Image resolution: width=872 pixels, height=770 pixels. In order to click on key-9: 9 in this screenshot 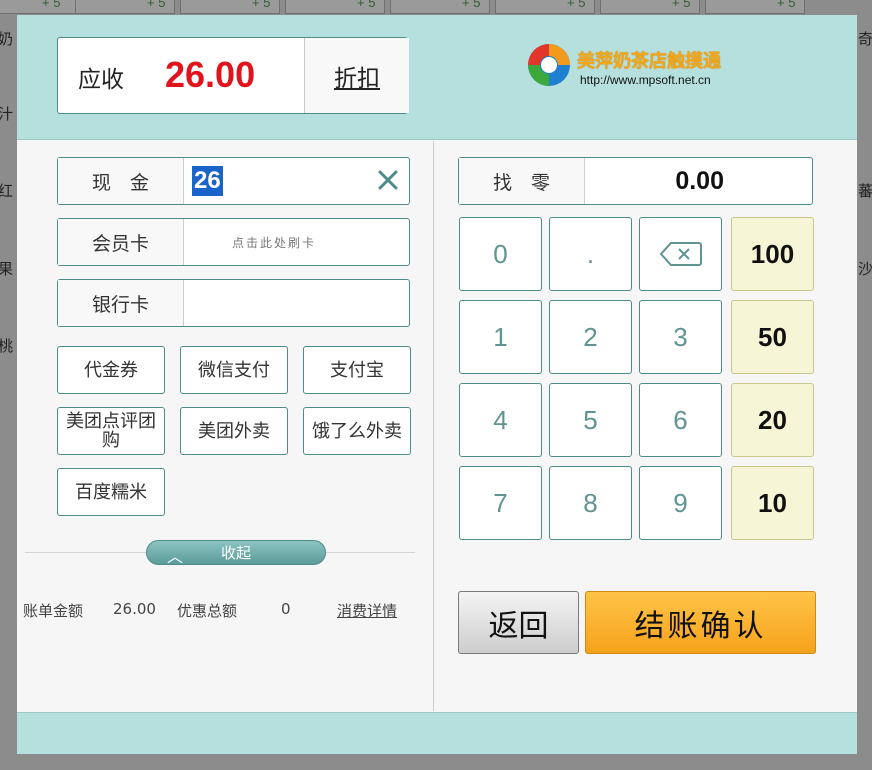, I will do `click(680, 503)`.